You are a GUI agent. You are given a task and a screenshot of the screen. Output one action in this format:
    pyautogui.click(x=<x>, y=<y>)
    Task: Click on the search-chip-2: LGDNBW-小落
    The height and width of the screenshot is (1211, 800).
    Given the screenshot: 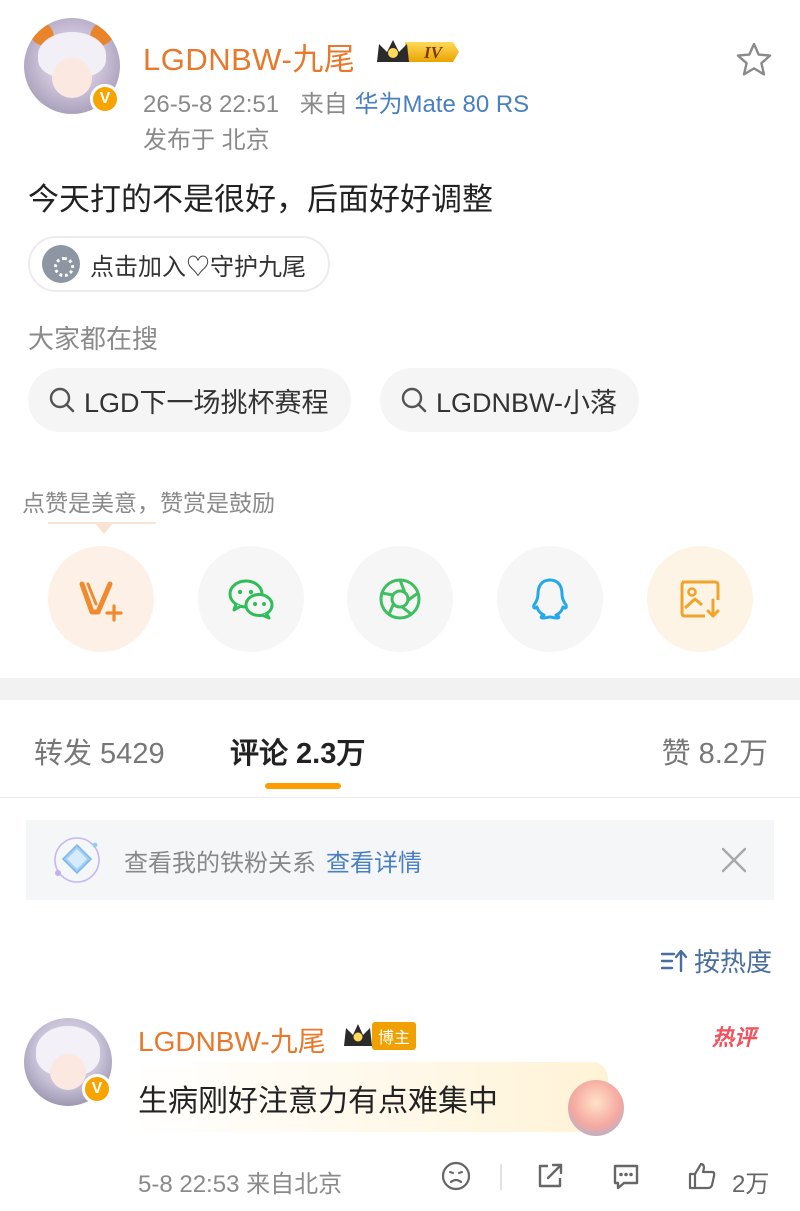 What is the action you would take?
    pyautogui.click(x=510, y=400)
    